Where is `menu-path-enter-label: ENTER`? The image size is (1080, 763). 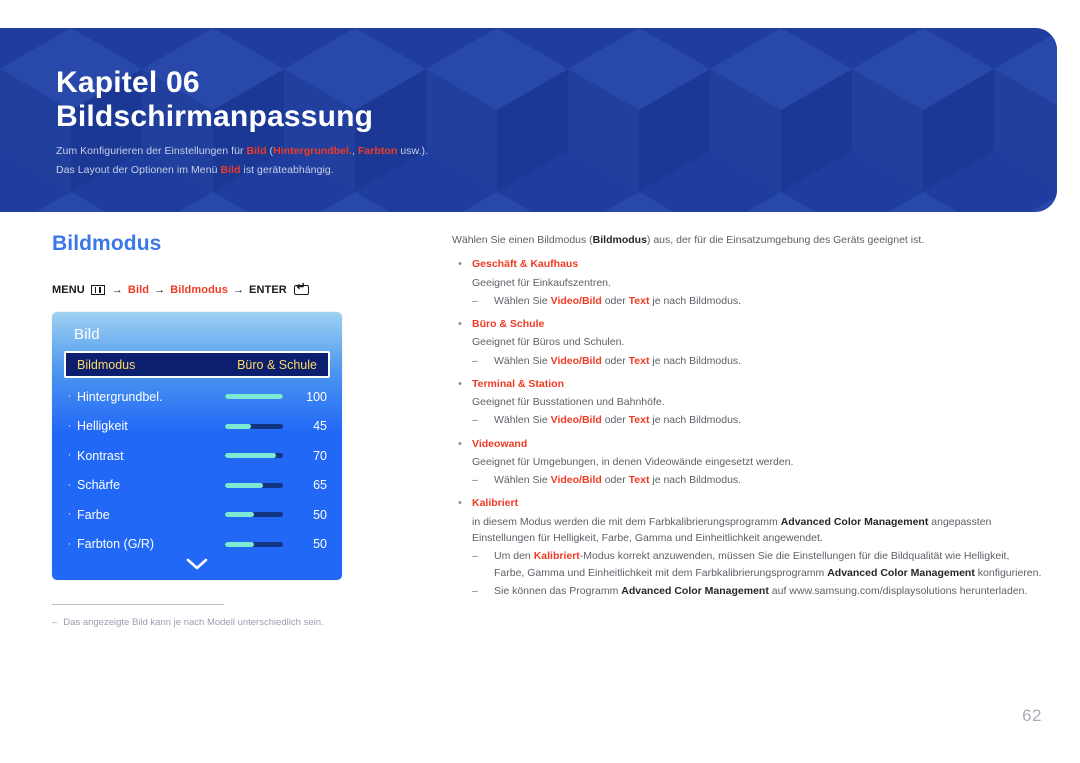
menu-path-enter-label: ENTER is located at coordinates (268, 290).